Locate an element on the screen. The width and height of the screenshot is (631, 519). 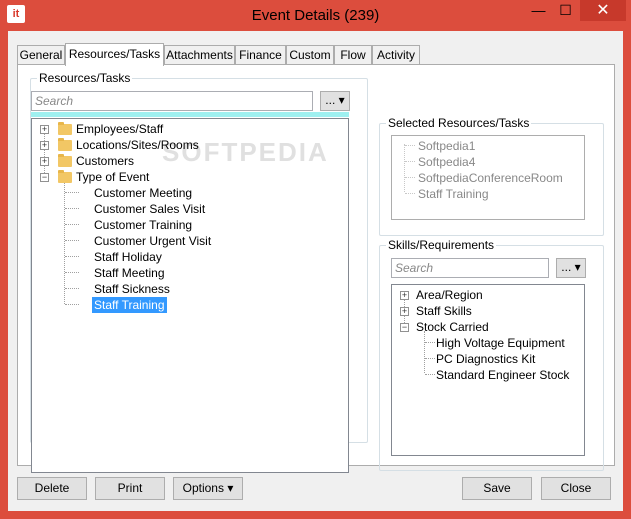
tree-node-staff-sickness: Staff Sickness is located at coordinates (132, 289).